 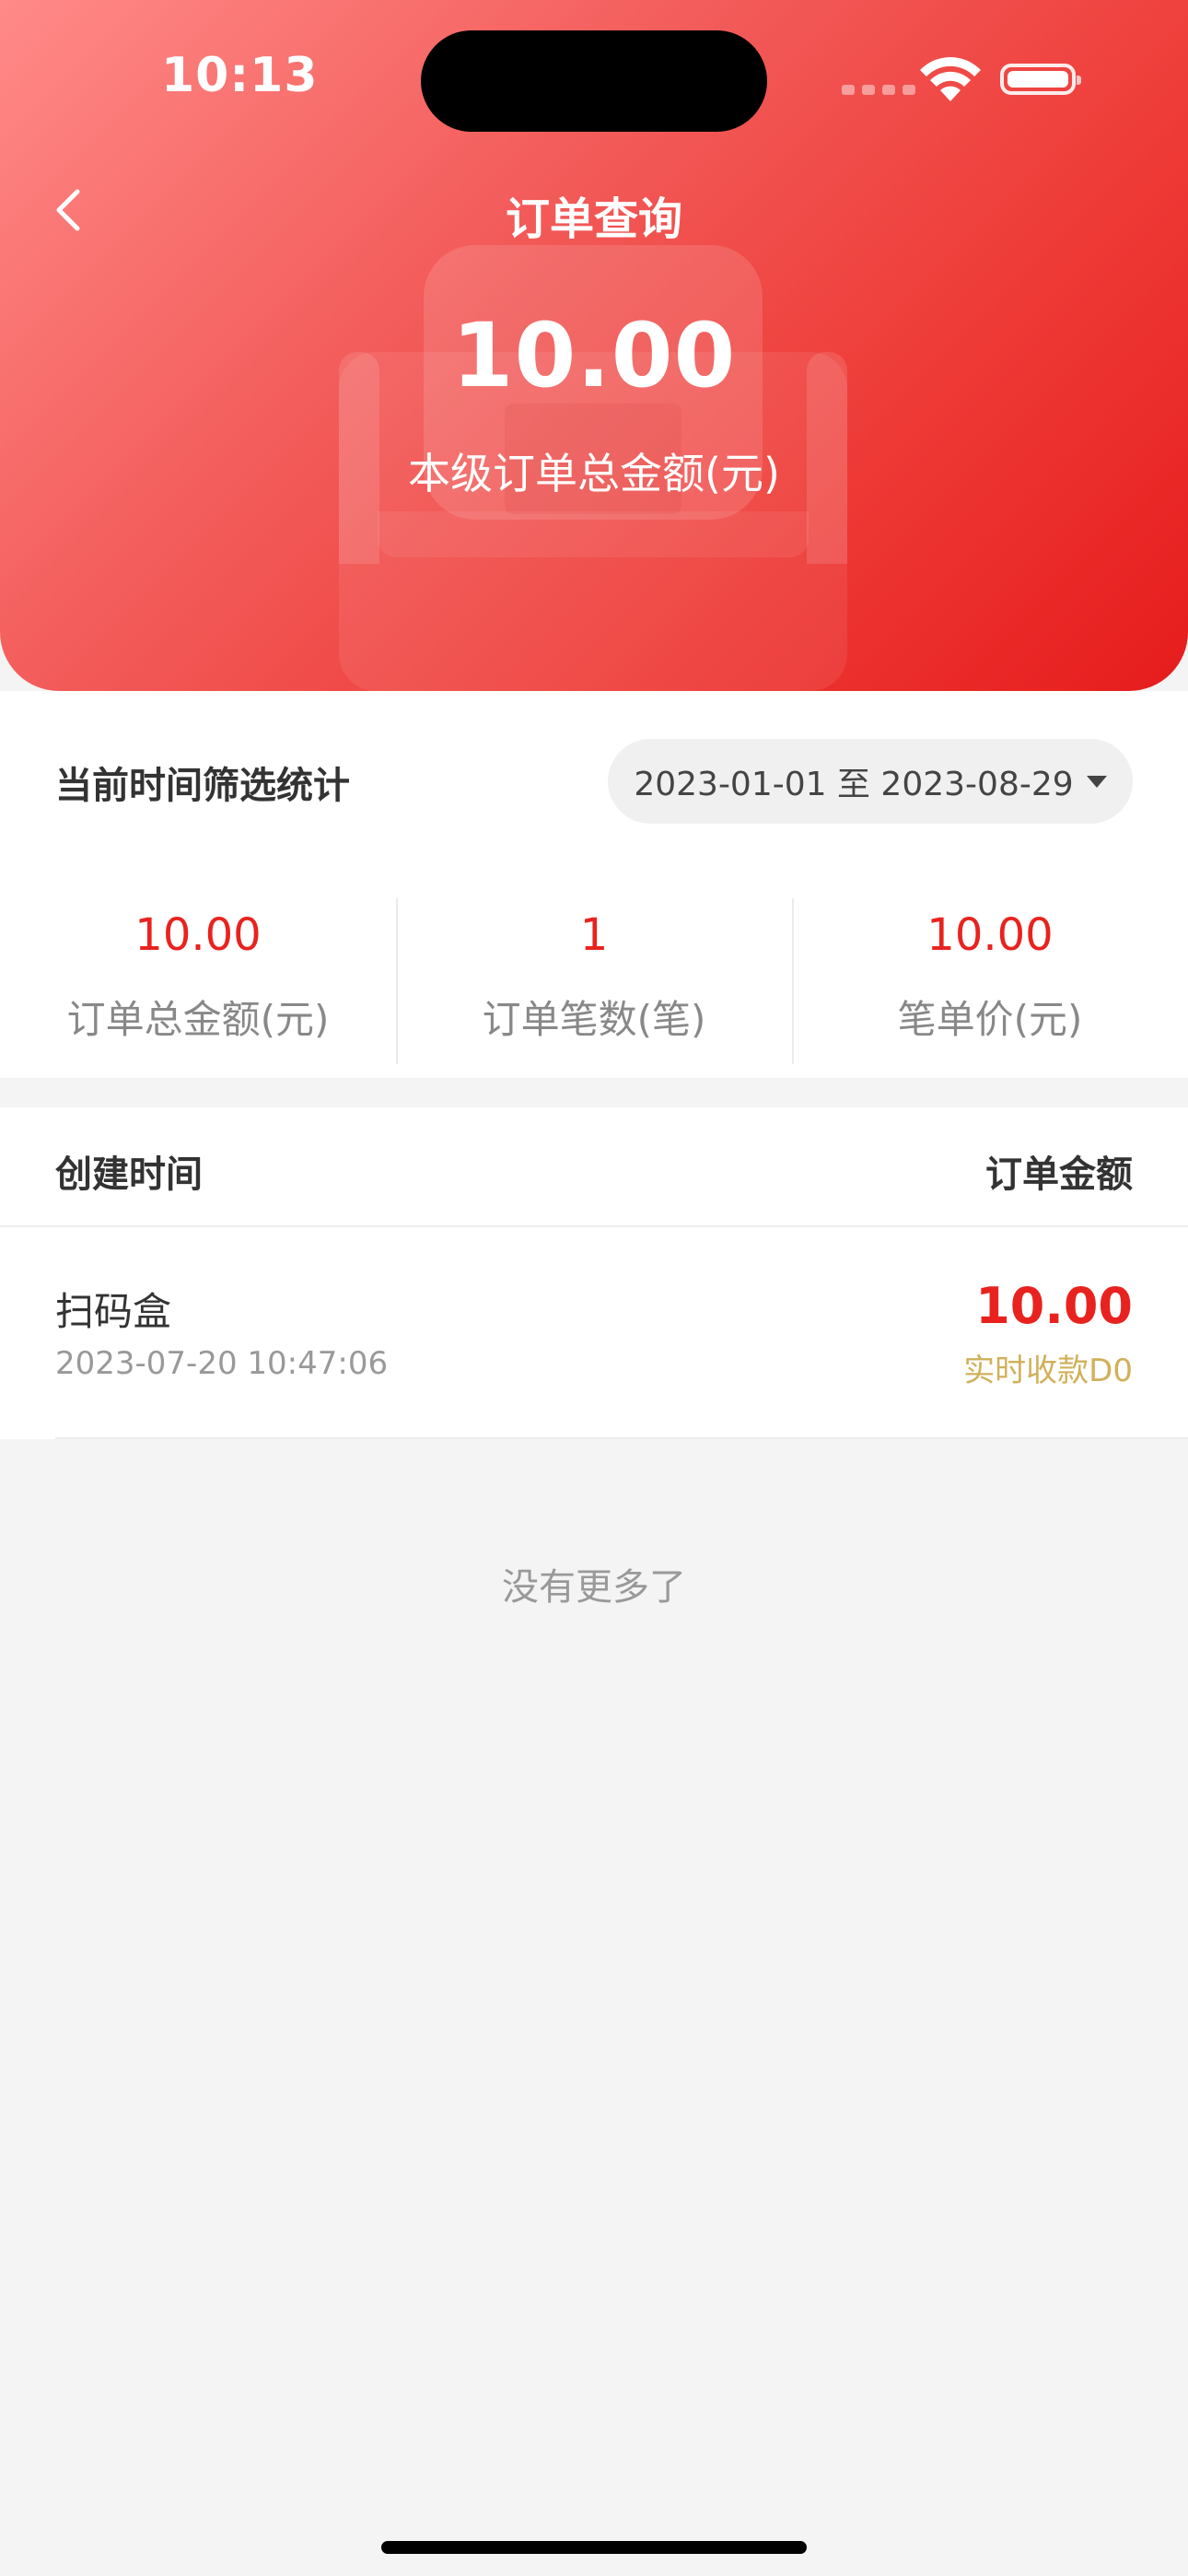 What do you see at coordinates (202, 786) in the screenshot?
I see `filter-title: 当前时间筛选统计` at bounding box center [202, 786].